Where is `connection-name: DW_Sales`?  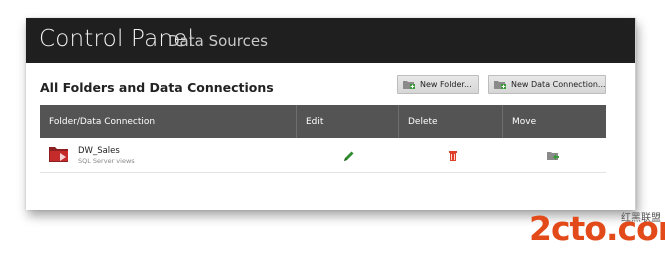
connection-name: DW_Sales is located at coordinates (99, 151).